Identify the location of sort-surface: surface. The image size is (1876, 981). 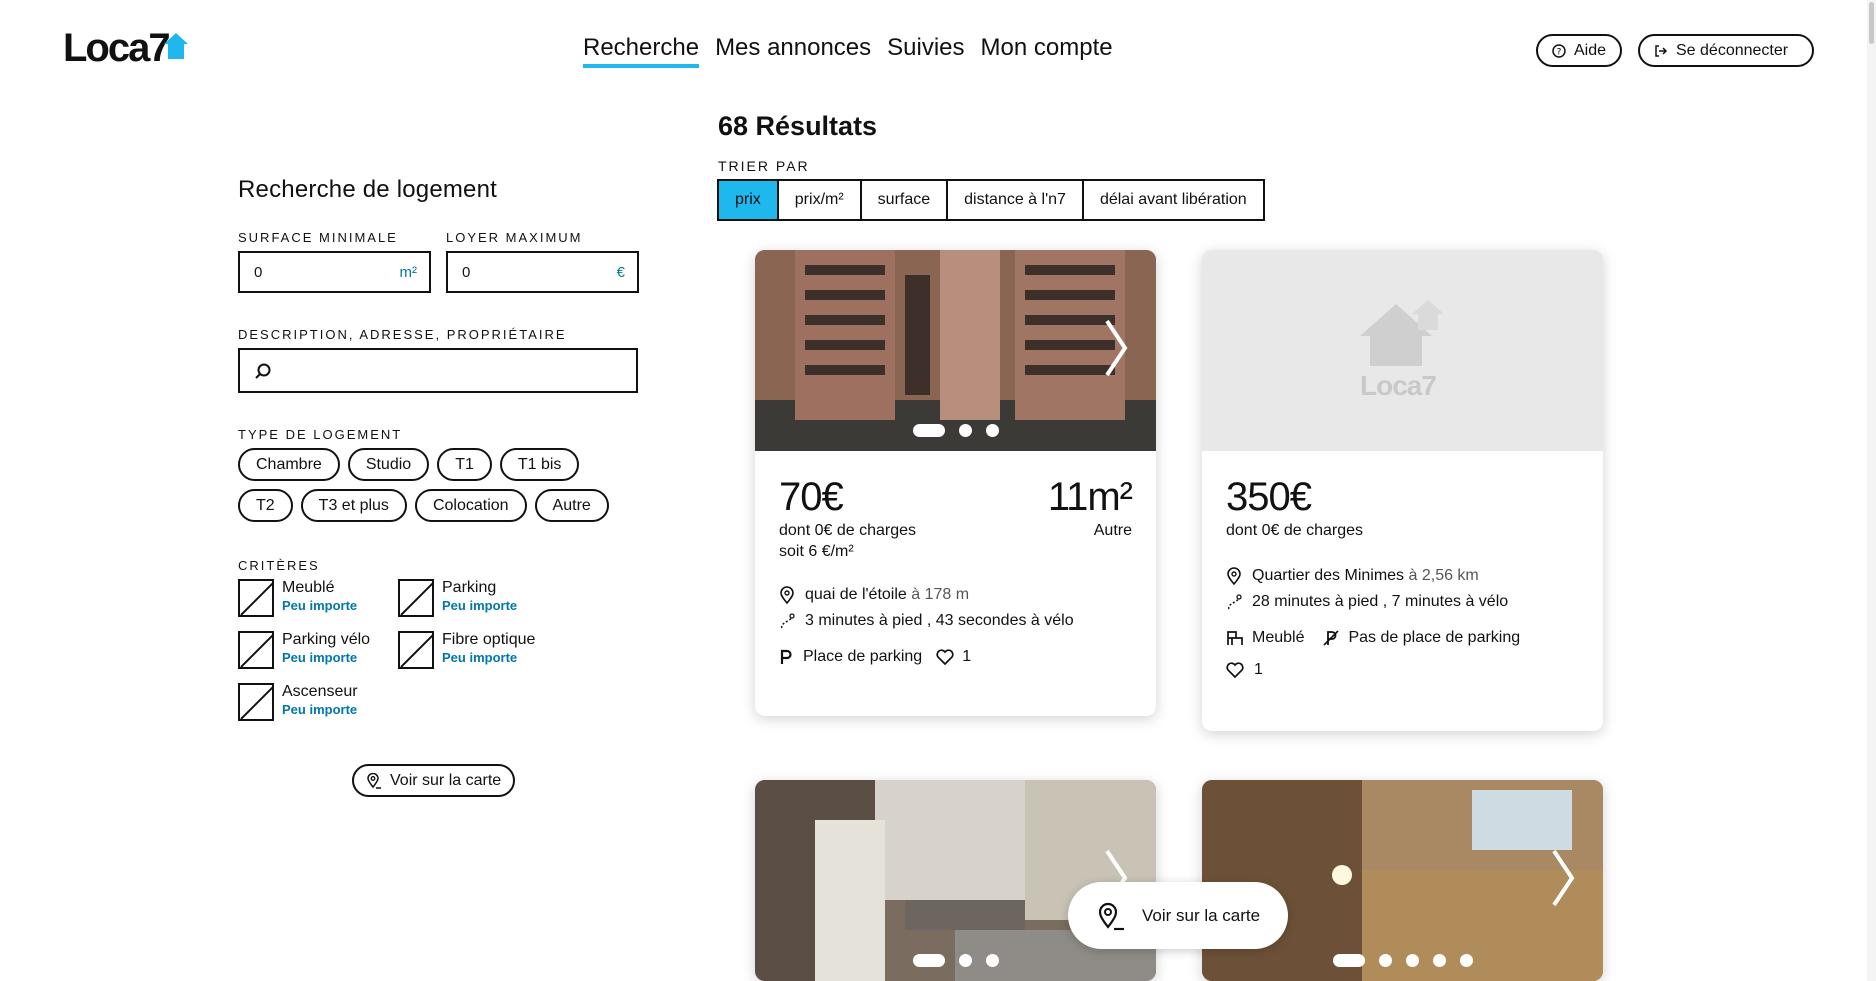
(905, 200).